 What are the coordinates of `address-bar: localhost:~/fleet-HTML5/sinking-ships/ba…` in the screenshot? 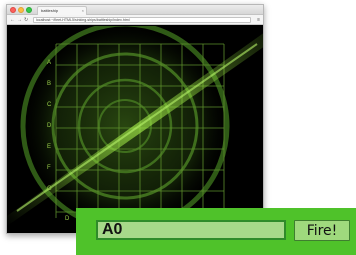 It's located at (142, 20).